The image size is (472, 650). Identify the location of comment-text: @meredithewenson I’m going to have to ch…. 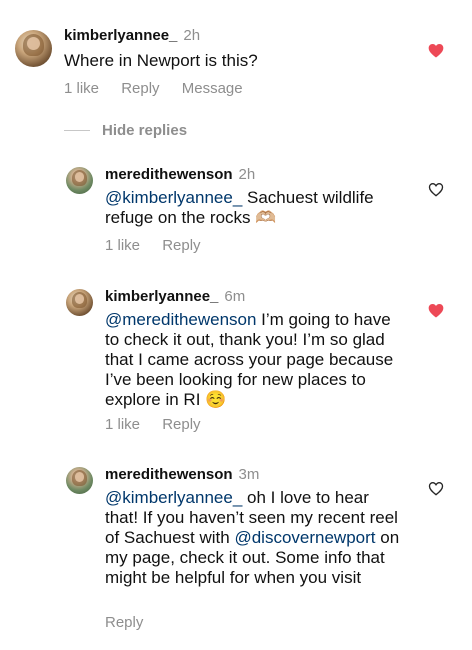
(255, 360).